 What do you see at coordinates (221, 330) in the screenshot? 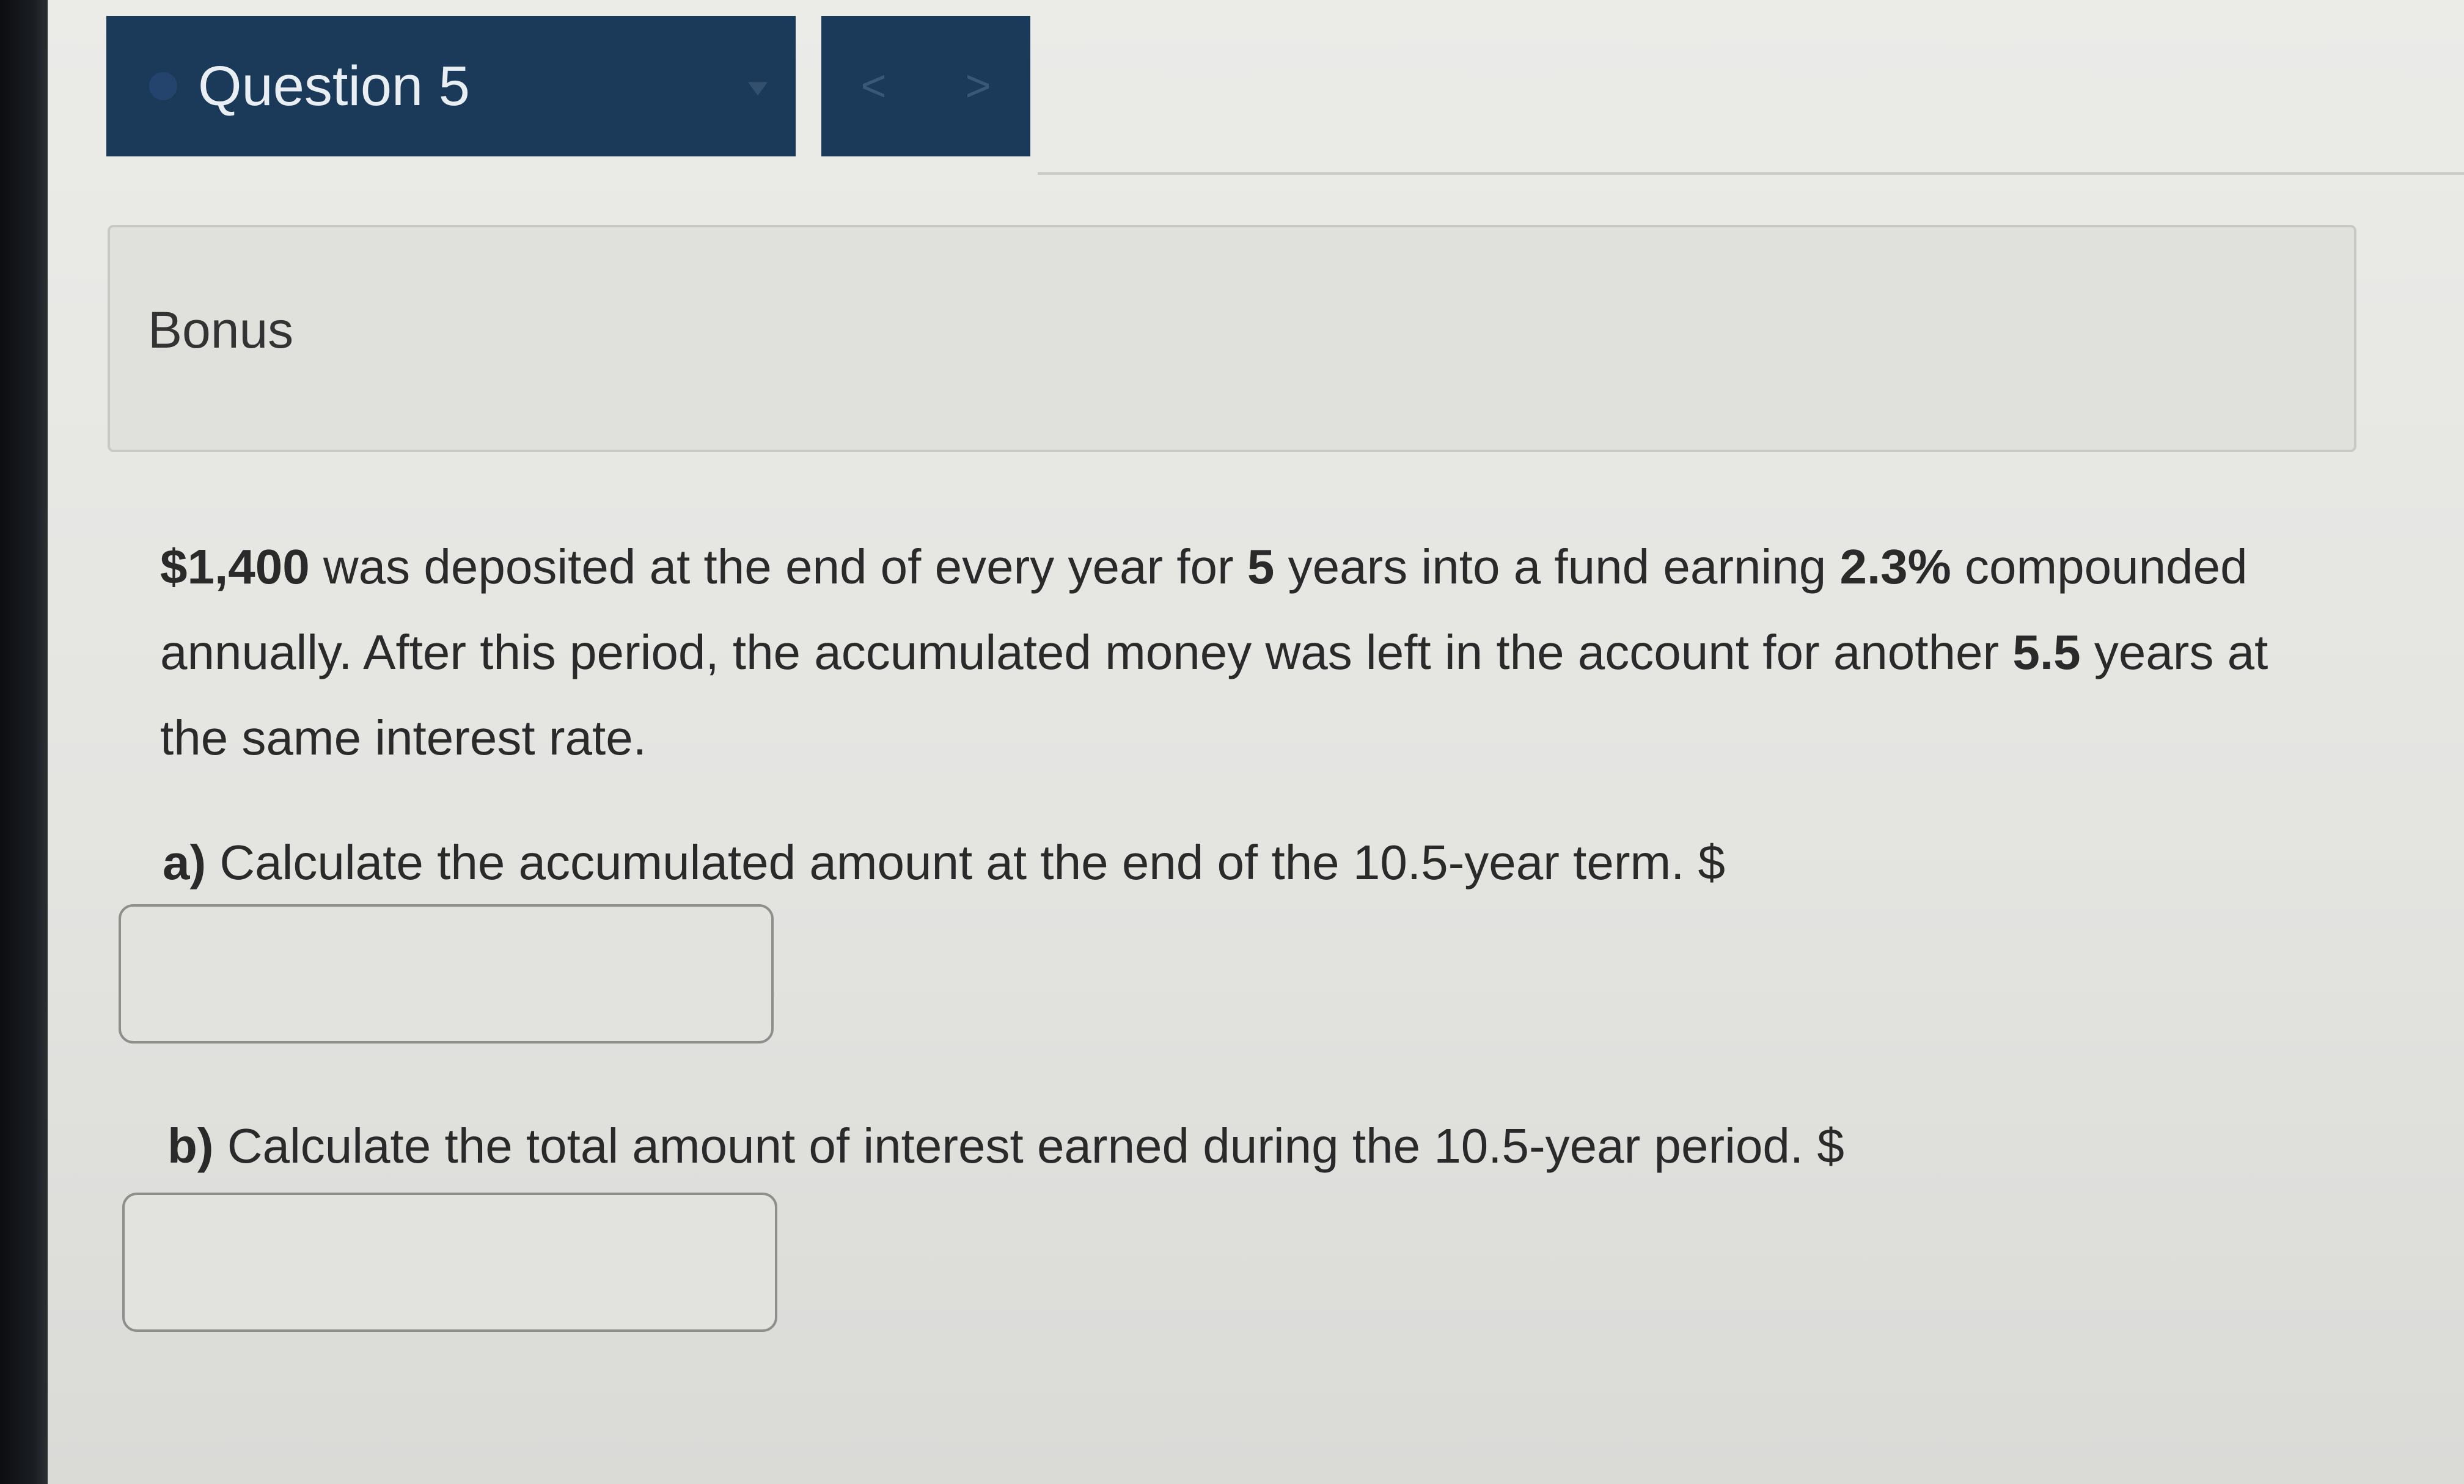
I see `section-title: Bonus` at bounding box center [221, 330].